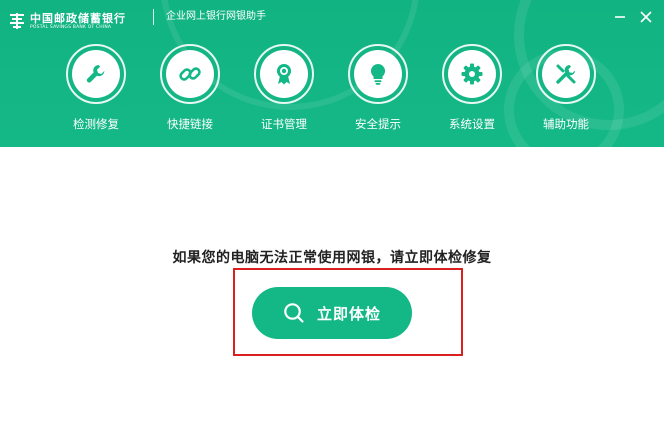 The width and height of the screenshot is (664, 423). I want to click on nav-label: 证书管理, so click(284, 124).